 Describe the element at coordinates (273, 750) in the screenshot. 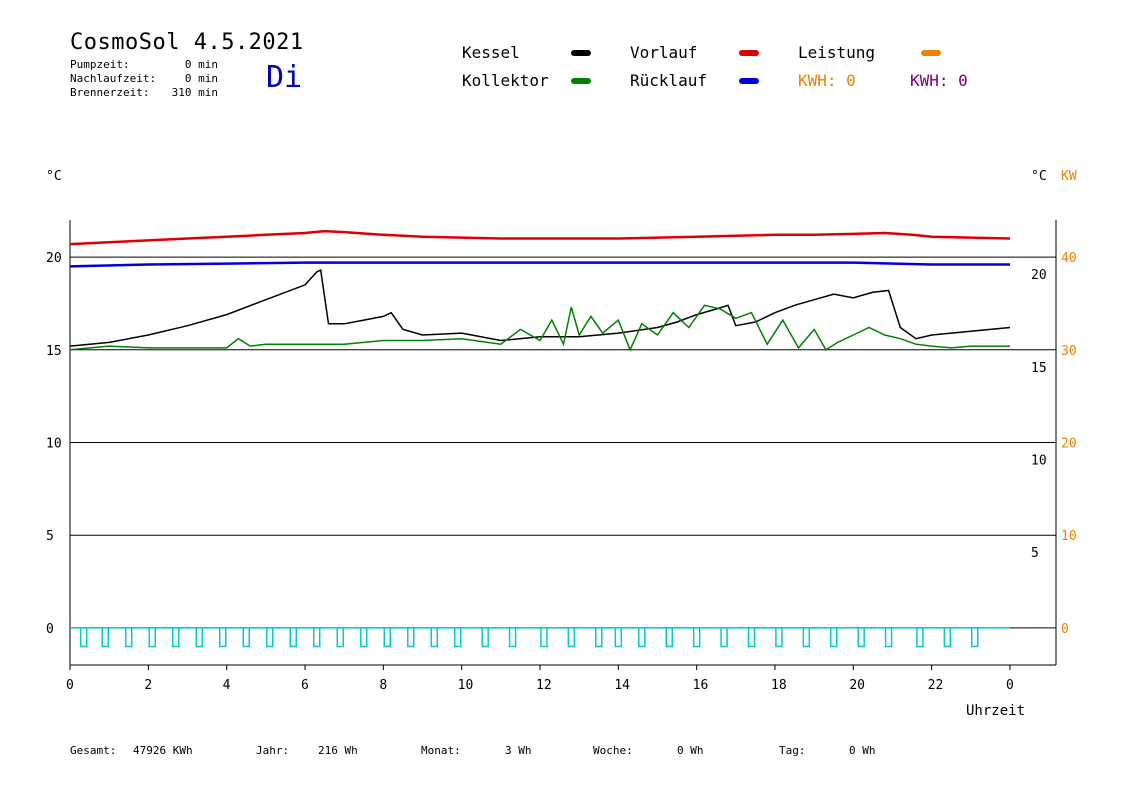

I see `footer-jahr-label: Jahr:` at that location.